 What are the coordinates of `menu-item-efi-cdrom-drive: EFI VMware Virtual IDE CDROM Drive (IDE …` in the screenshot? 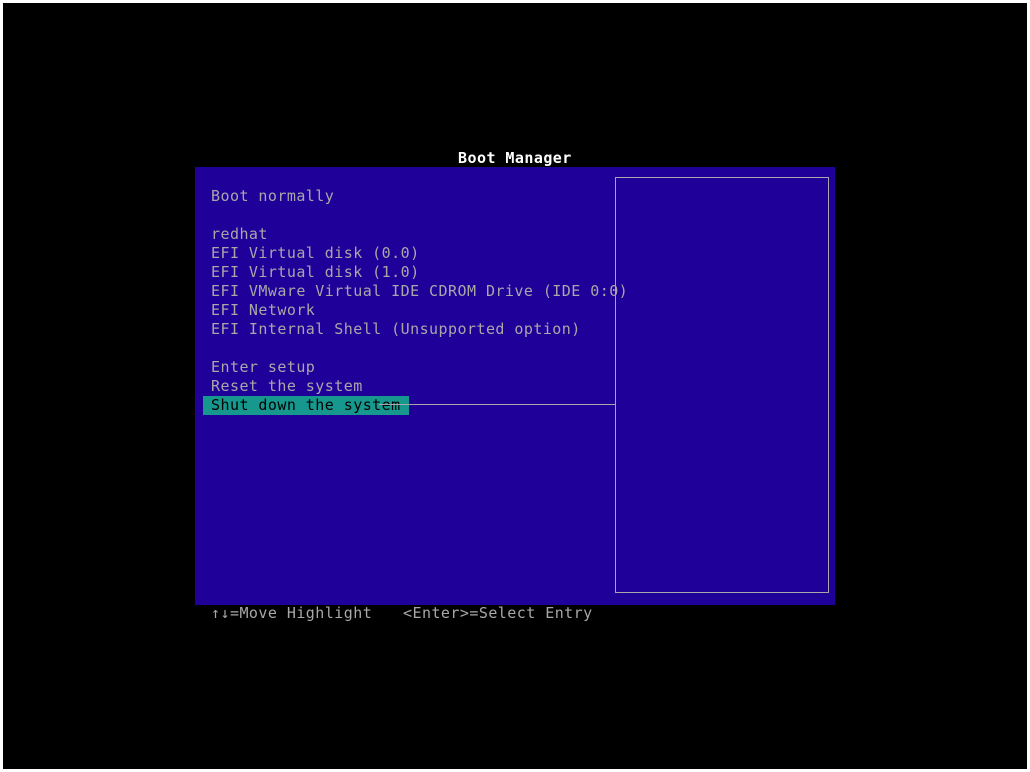 It's located at (419, 291).